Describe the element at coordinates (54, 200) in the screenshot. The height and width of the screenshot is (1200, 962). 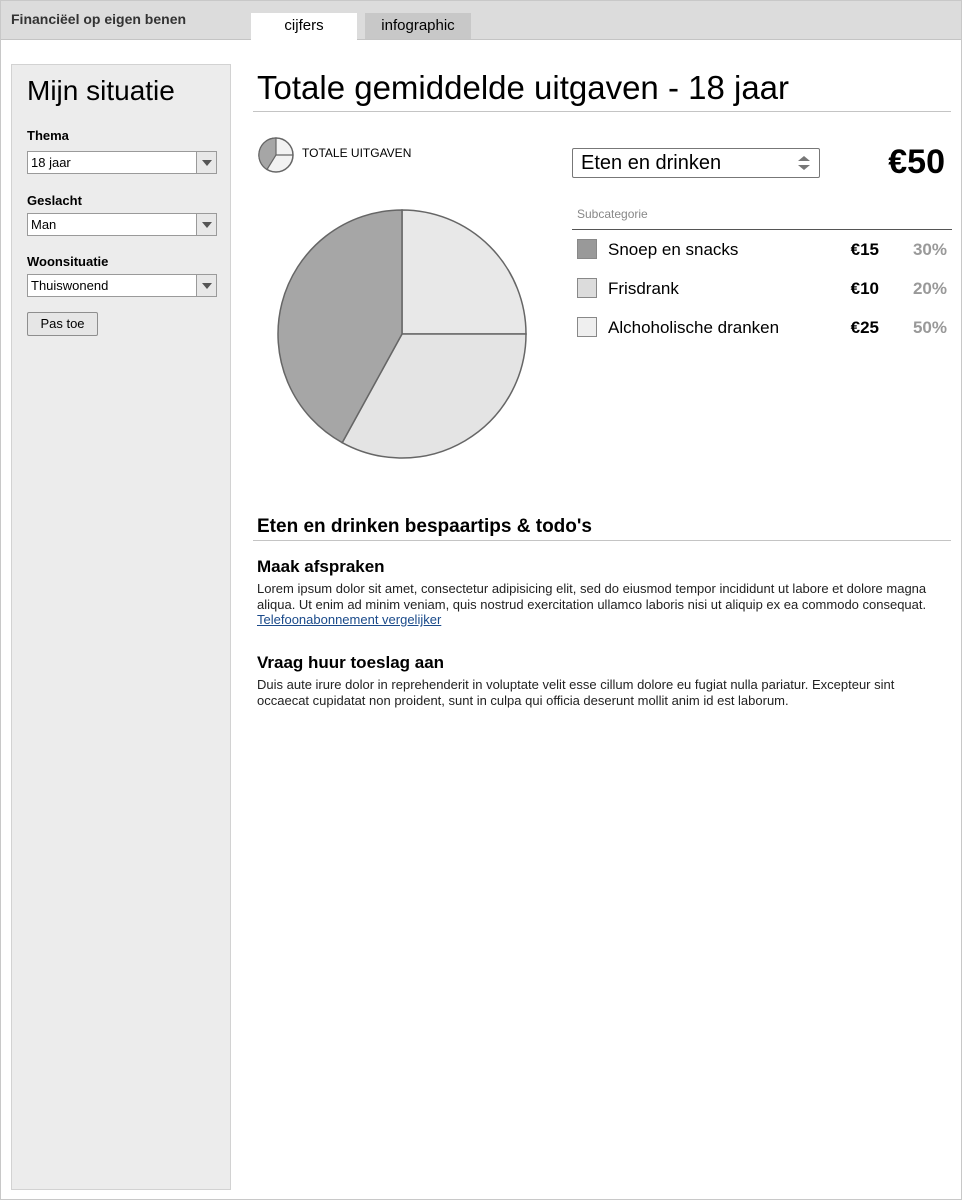
I see `geslacht-label: Geslacht` at that location.